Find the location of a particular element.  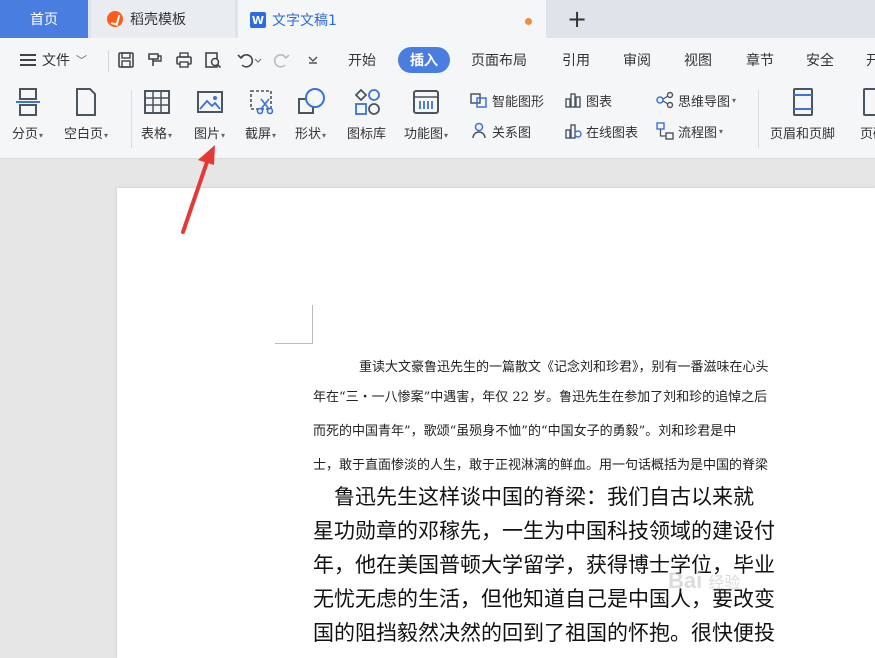

relation-chart-icon is located at coordinates (479, 131).